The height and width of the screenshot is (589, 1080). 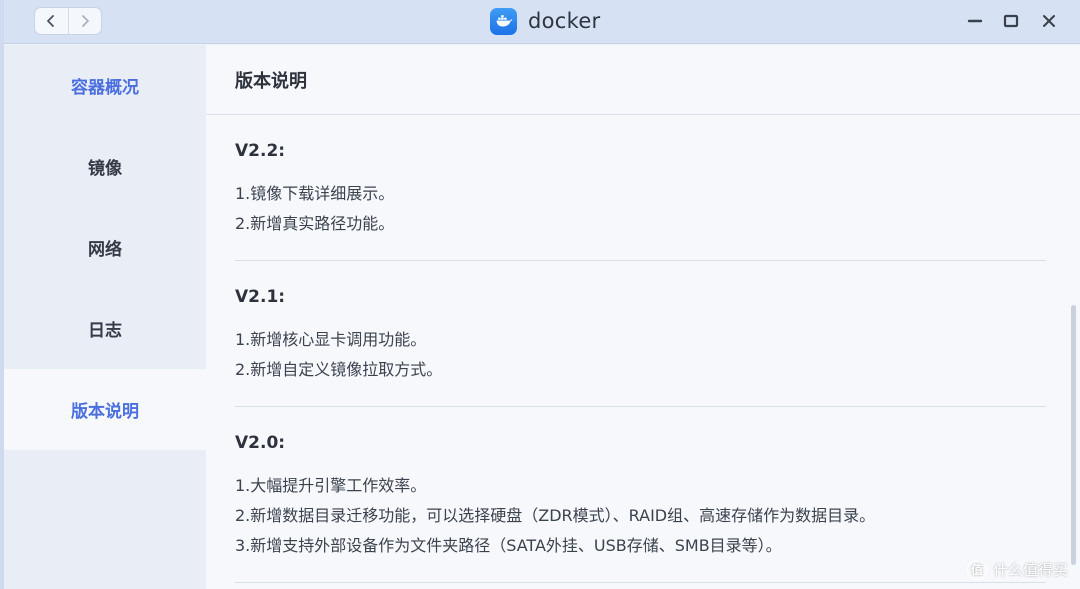 I want to click on release-note: 1.镜像下载详细展示。, so click(x=315, y=193).